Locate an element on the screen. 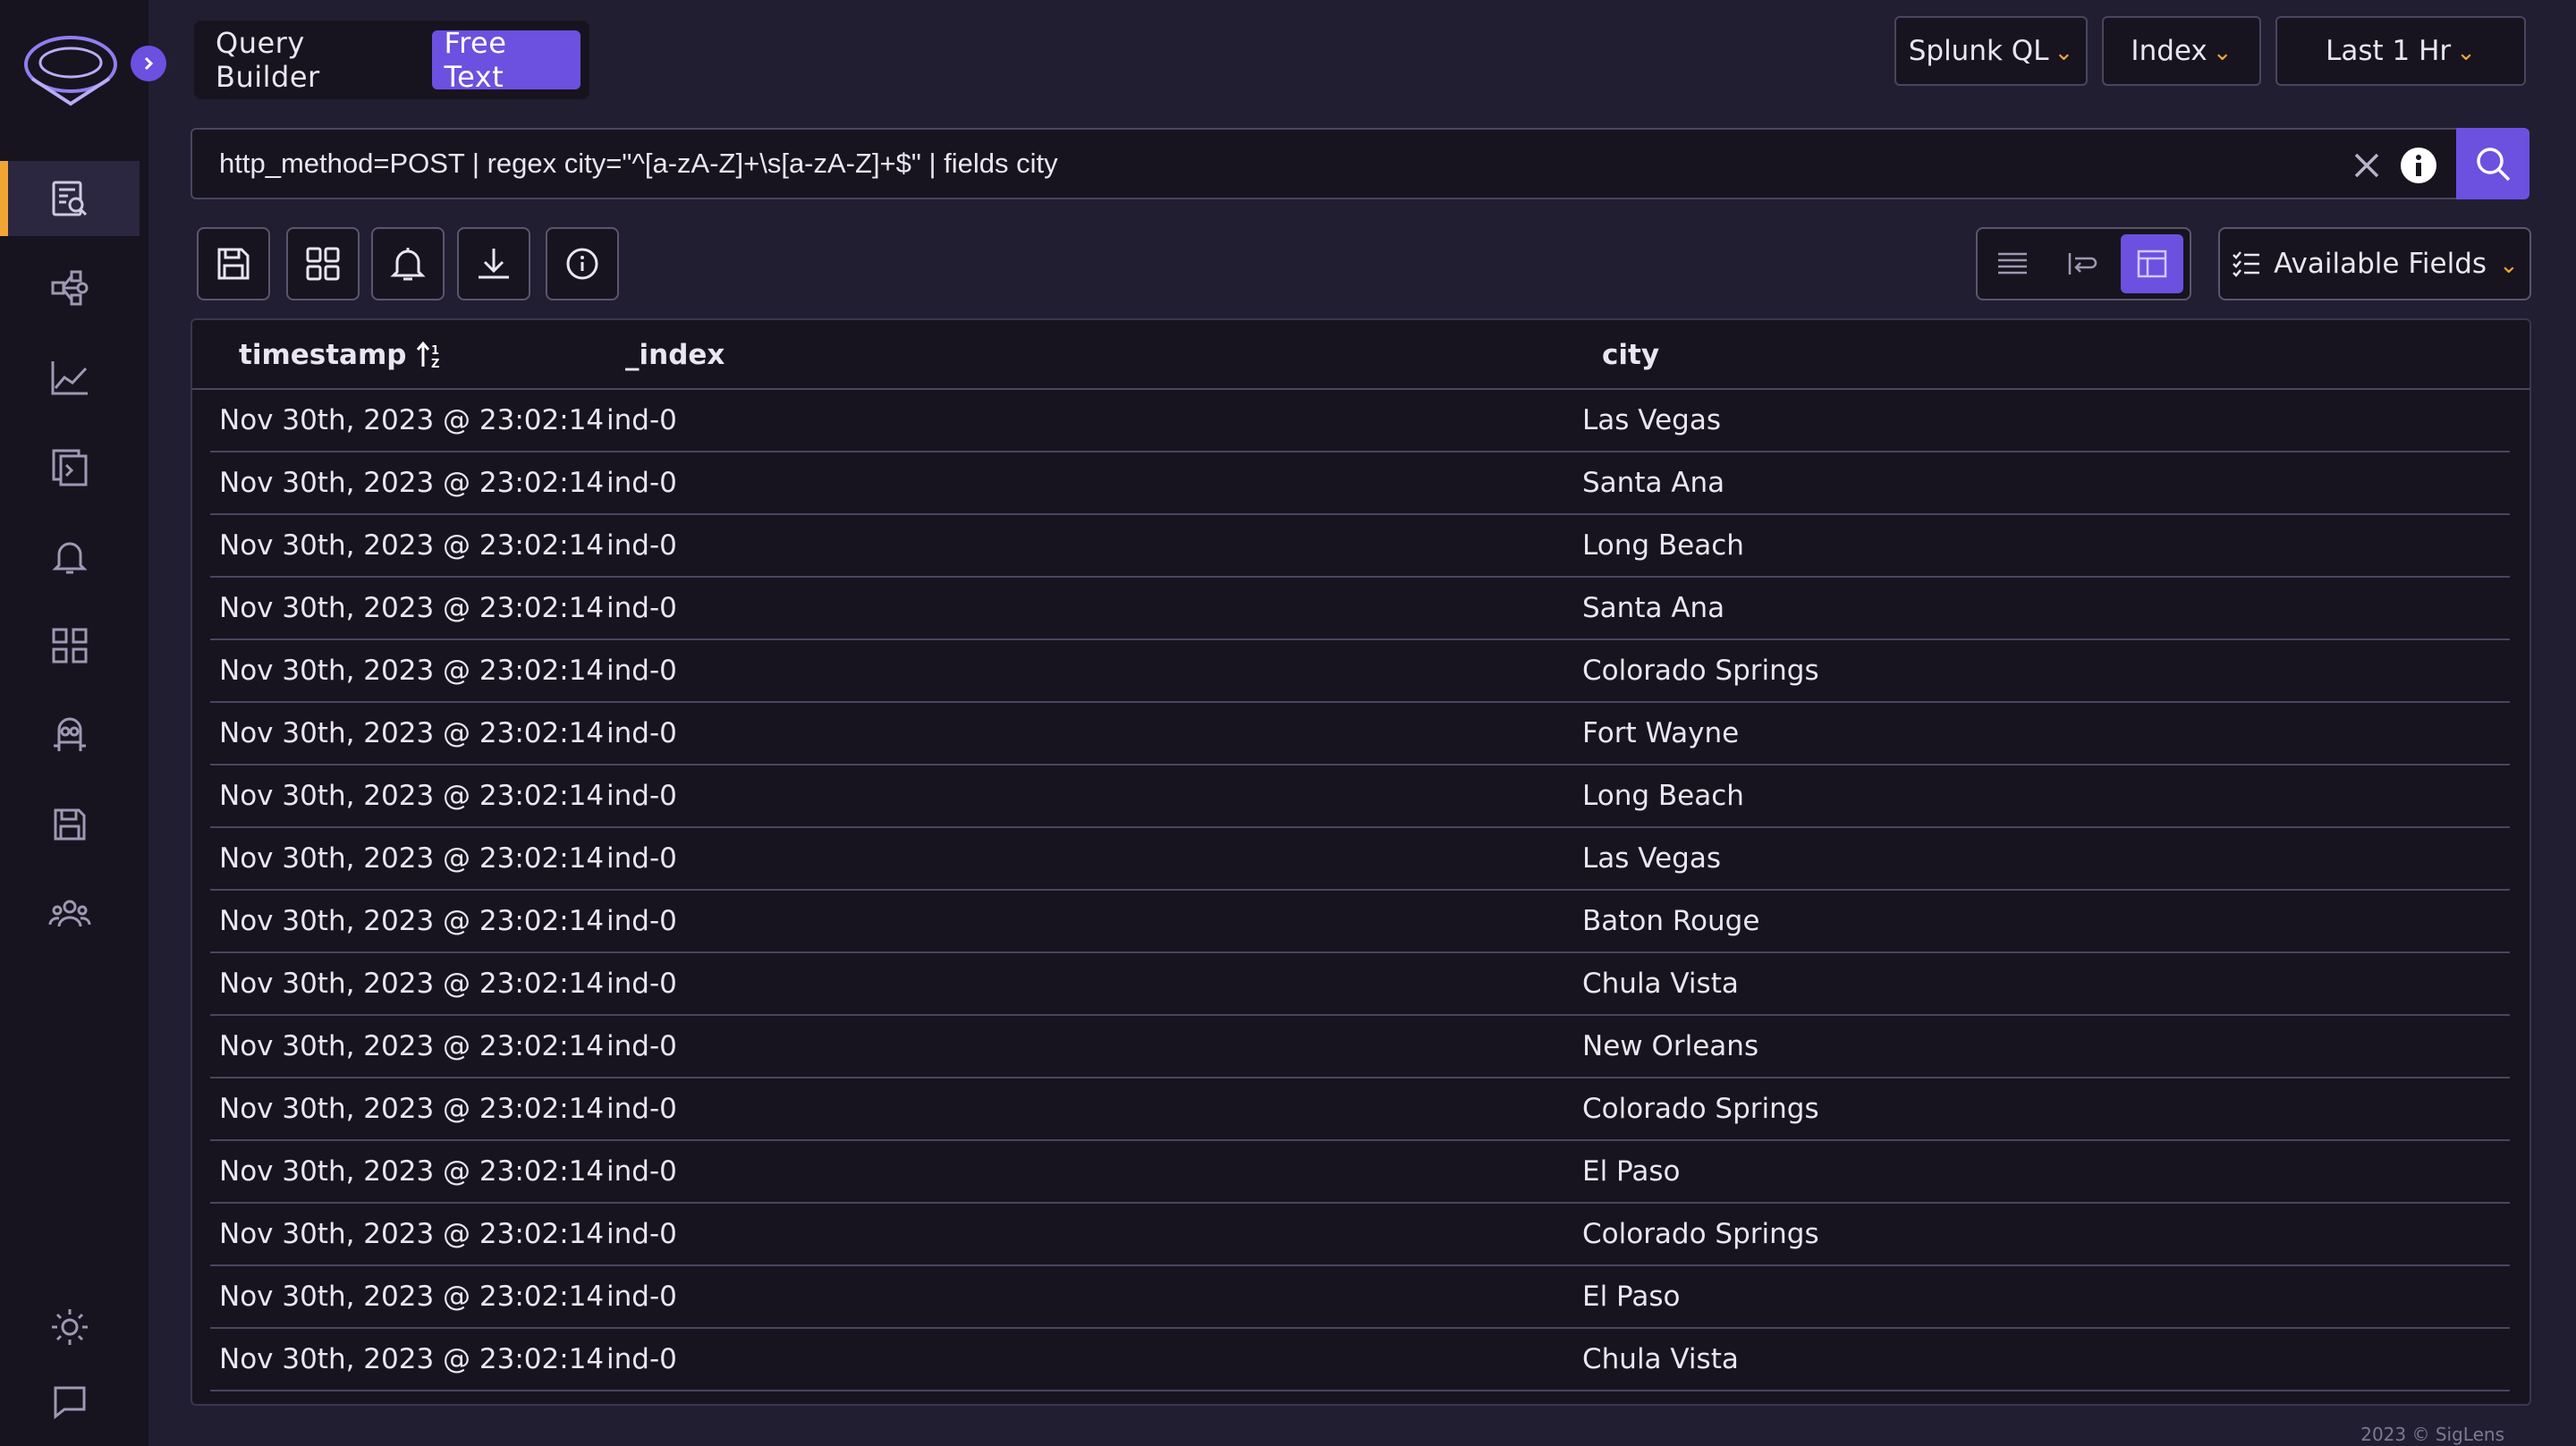 The width and height of the screenshot is (2576, 1446). add-to-dashboard-button is located at coordinates (323, 263).